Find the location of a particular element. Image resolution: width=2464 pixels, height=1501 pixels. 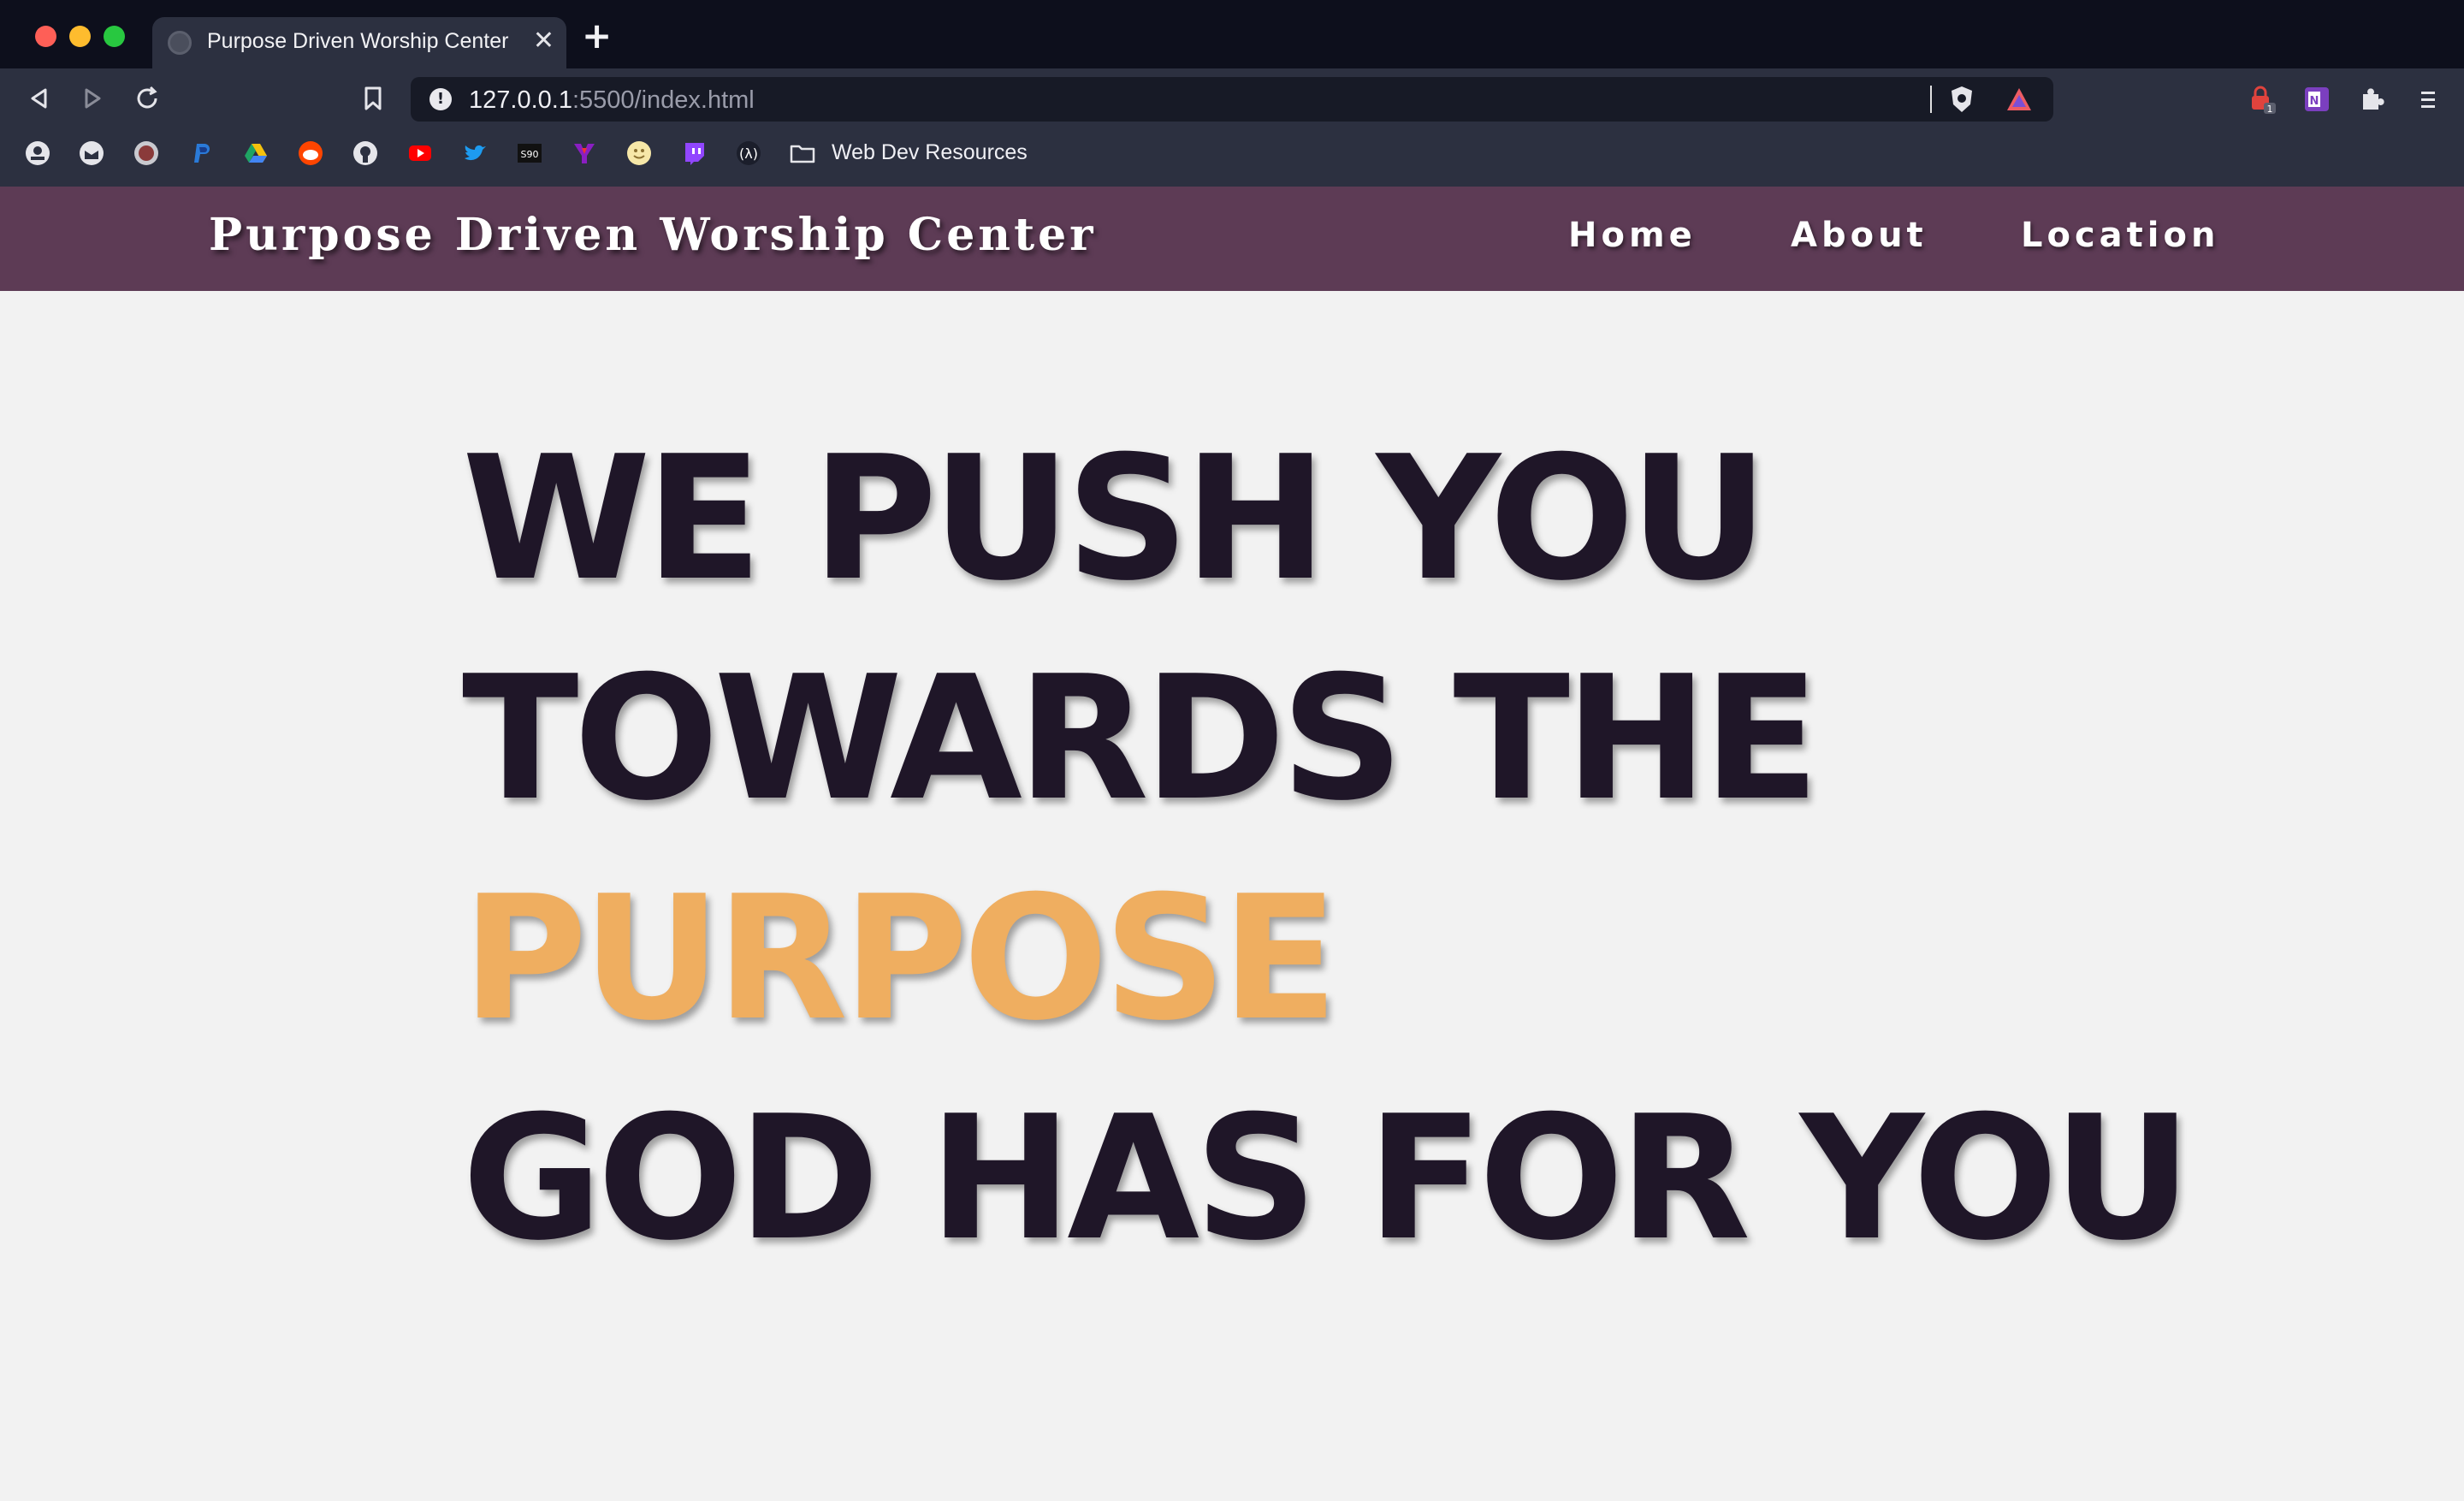

password-manager-icon: 1 is located at coordinates (2262, 99).